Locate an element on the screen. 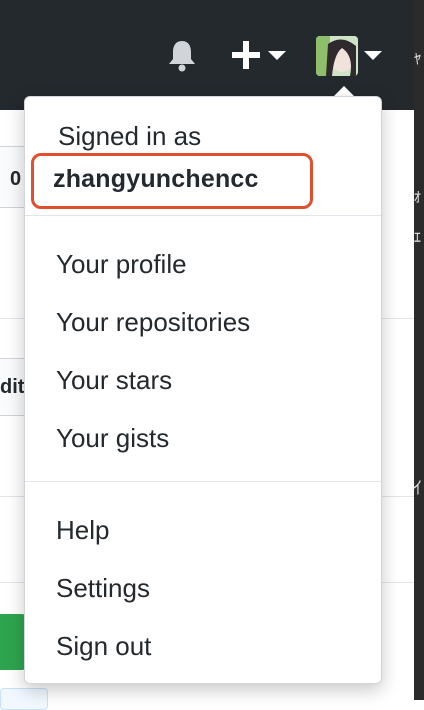  counter-fragment: 0 is located at coordinates (16, 179).